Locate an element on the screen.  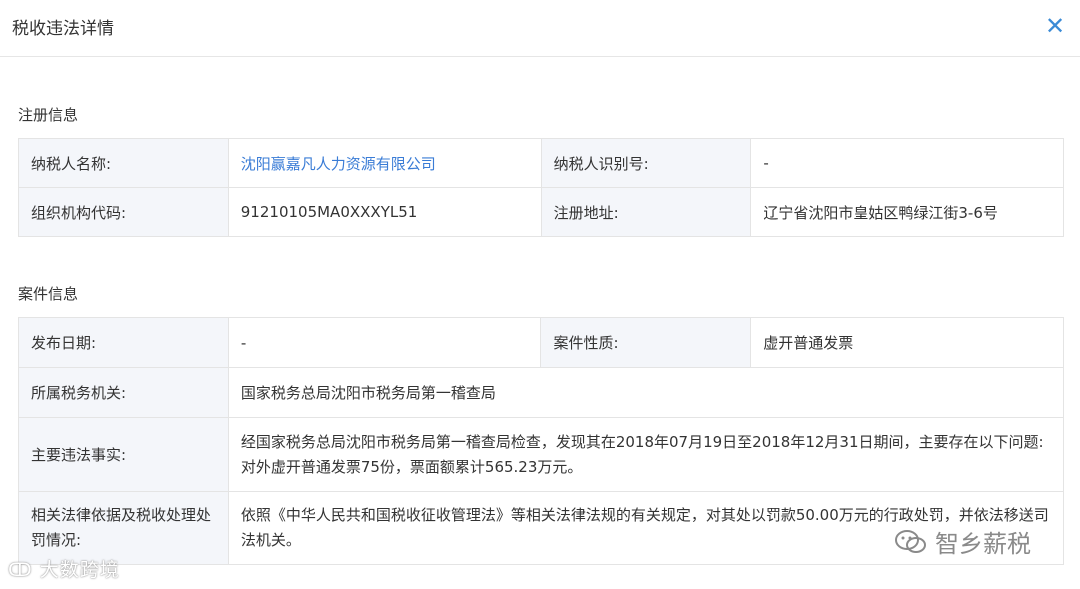
close-icon: ✕ is located at coordinates (1055, 26).